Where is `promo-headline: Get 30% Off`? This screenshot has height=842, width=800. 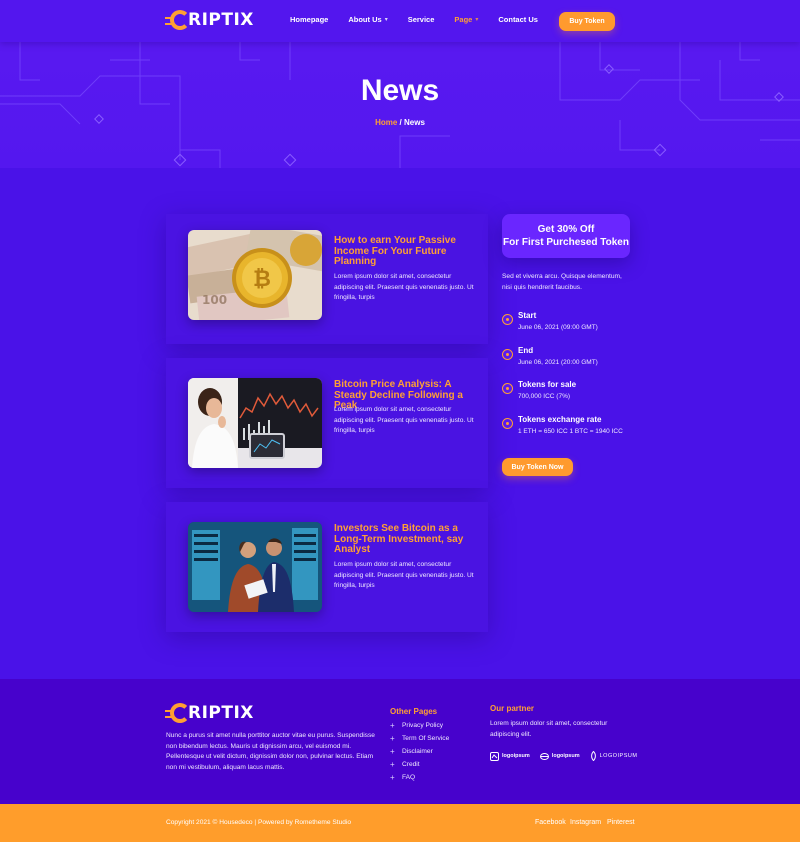
promo-headline: Get 30% Off is located at coordinates (566, 229).